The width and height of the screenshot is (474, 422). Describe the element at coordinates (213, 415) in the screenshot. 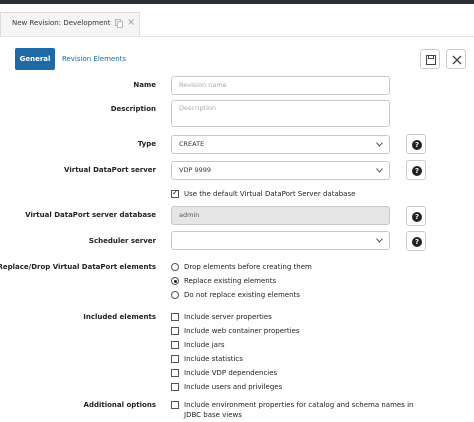

I see `additional-option-line2: JDBC base views` at that location.